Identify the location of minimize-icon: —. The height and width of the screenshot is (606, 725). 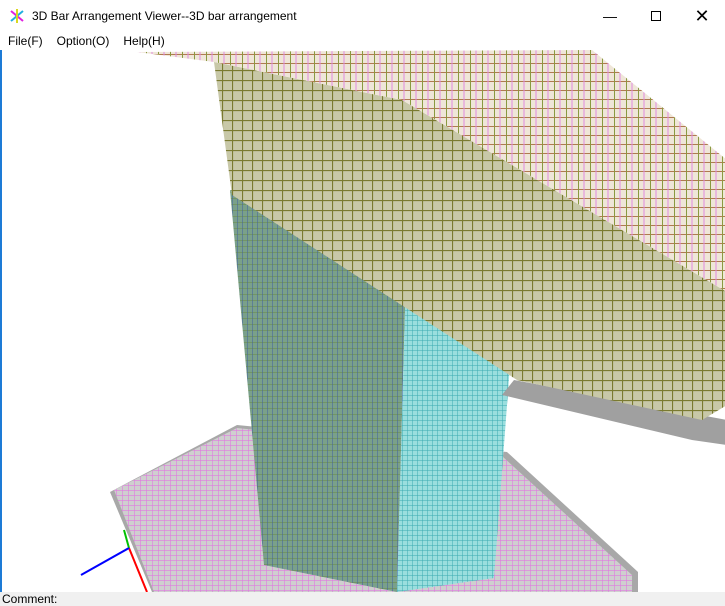
(610, 16).